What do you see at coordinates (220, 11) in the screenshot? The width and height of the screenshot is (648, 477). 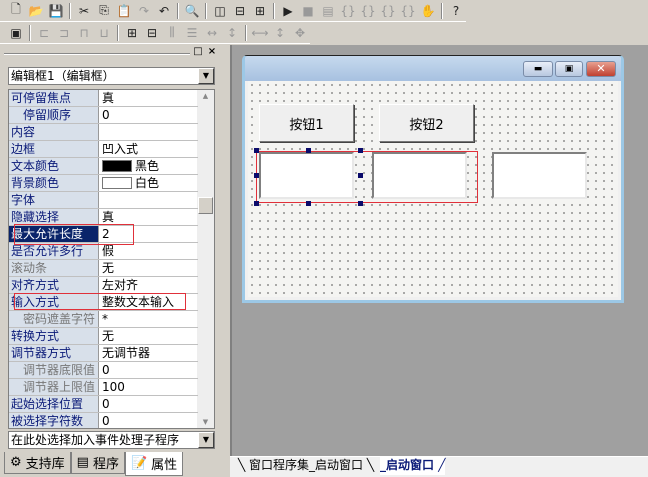 I see `layout1-icon: ◫` at bounding box center [220, 11].